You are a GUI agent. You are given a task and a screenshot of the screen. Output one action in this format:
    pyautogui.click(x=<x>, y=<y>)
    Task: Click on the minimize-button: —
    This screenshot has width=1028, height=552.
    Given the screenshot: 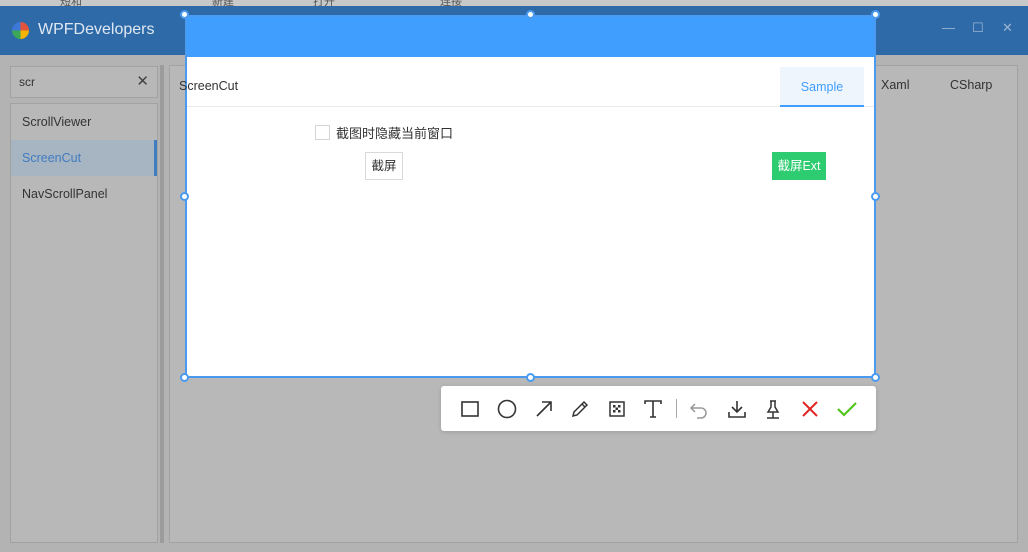 What is the action you would take?
    pyautogui.click(x=948, y=27)
    